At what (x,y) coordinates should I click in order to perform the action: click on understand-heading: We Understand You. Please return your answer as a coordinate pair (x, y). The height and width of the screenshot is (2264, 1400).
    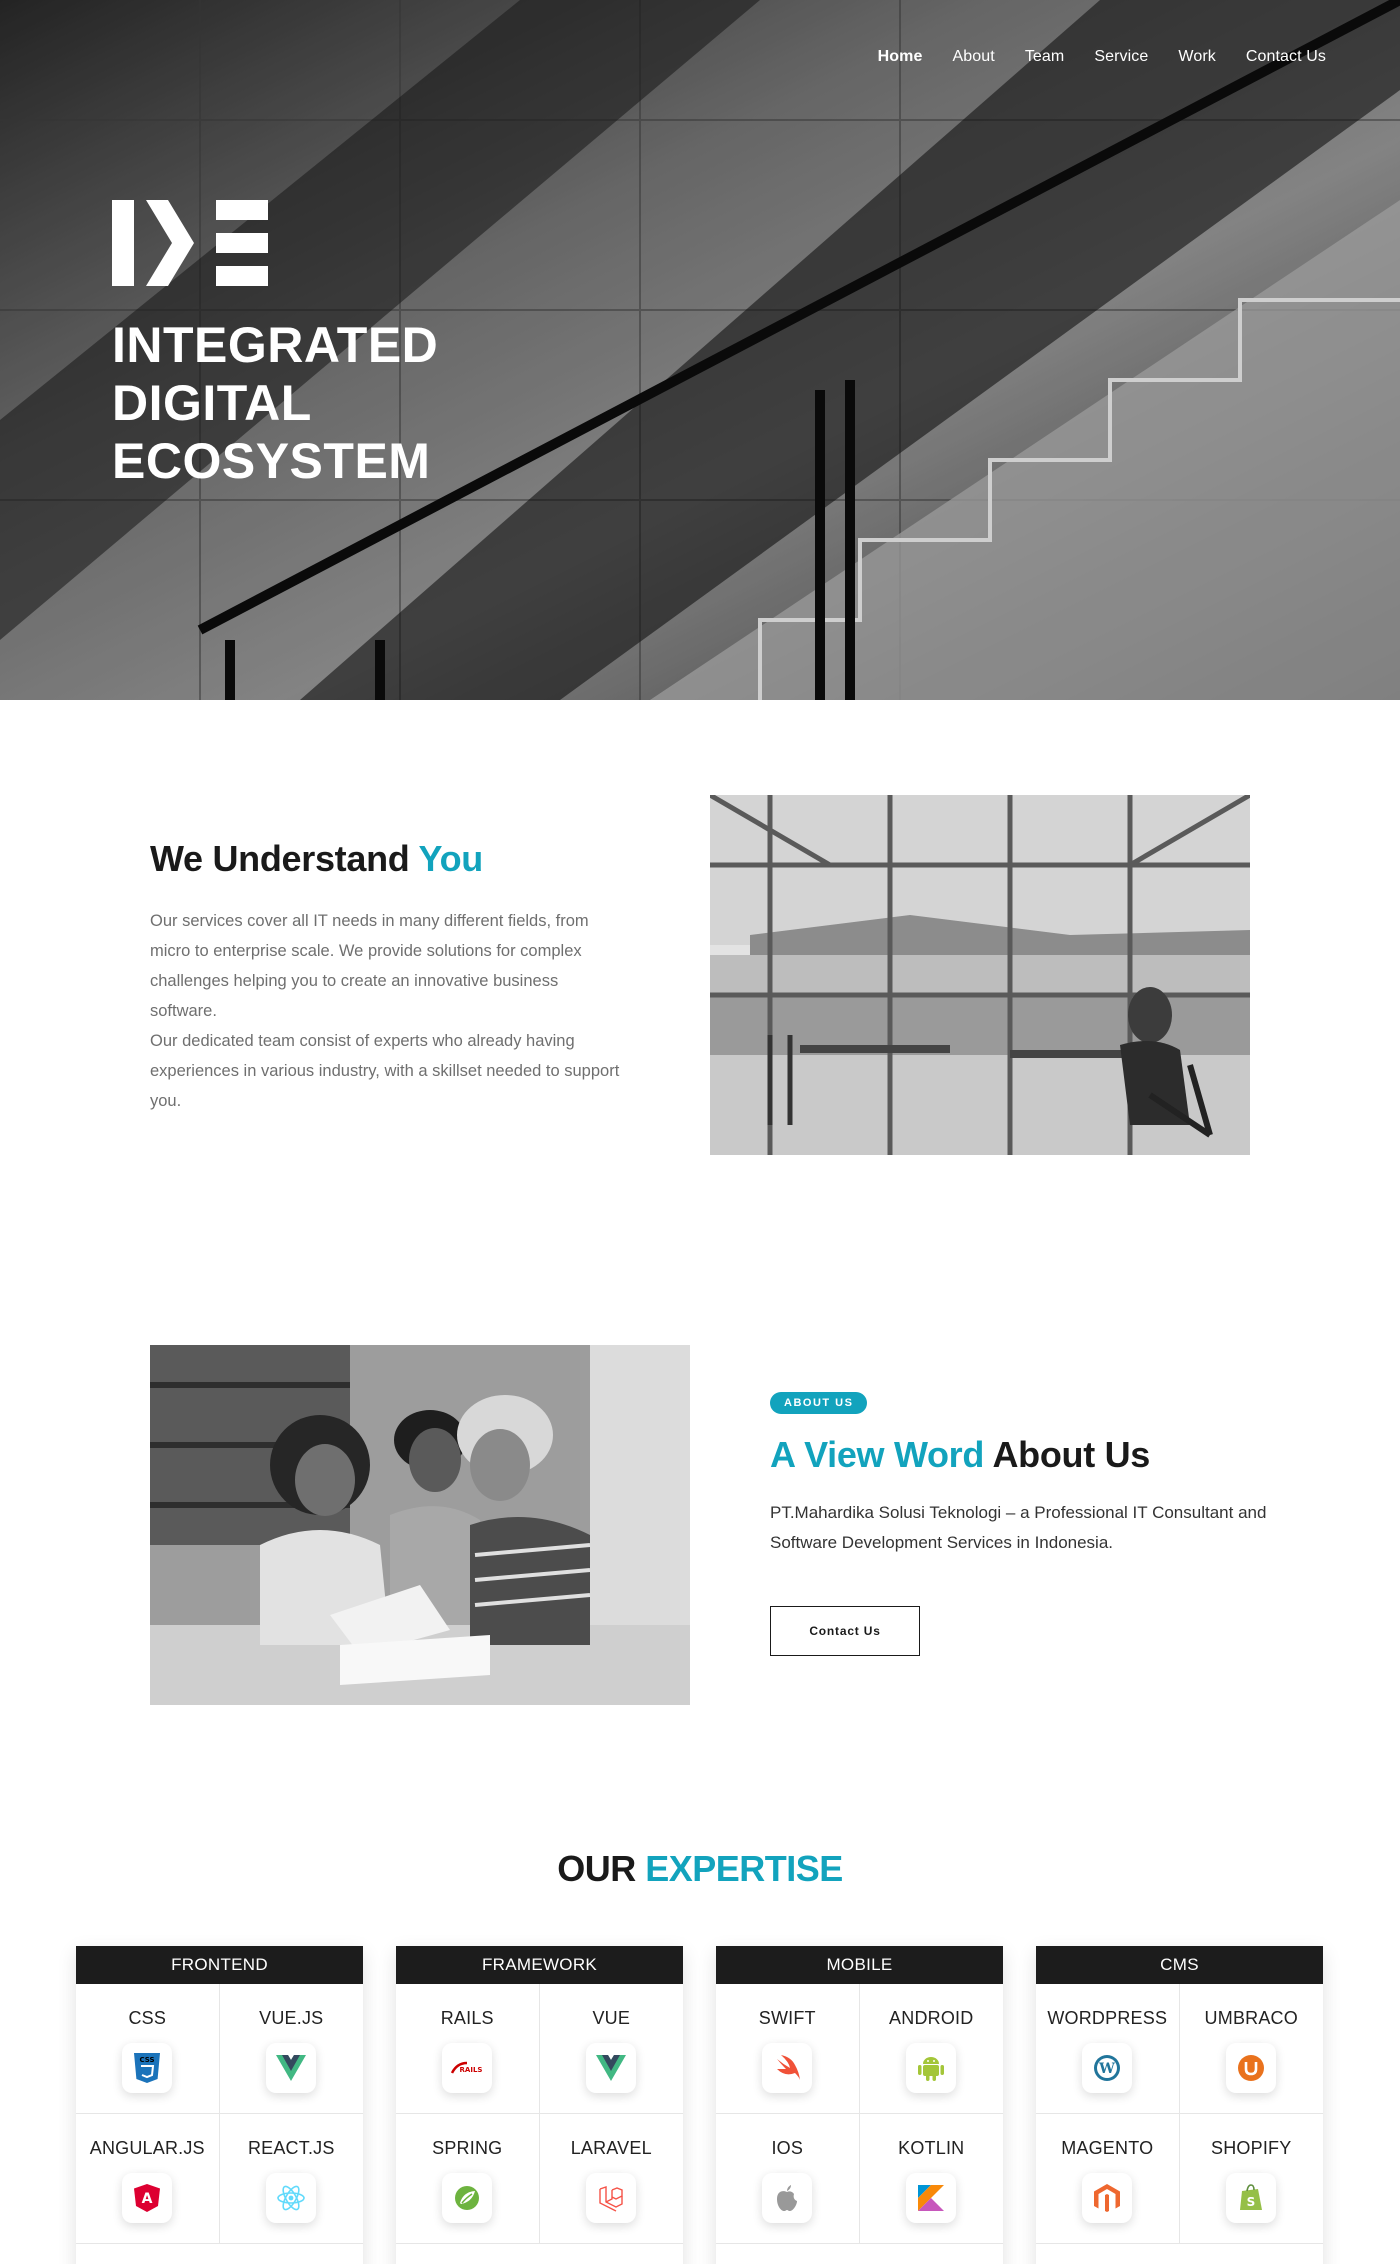
    Looking at the image, I should click on (385, 859).